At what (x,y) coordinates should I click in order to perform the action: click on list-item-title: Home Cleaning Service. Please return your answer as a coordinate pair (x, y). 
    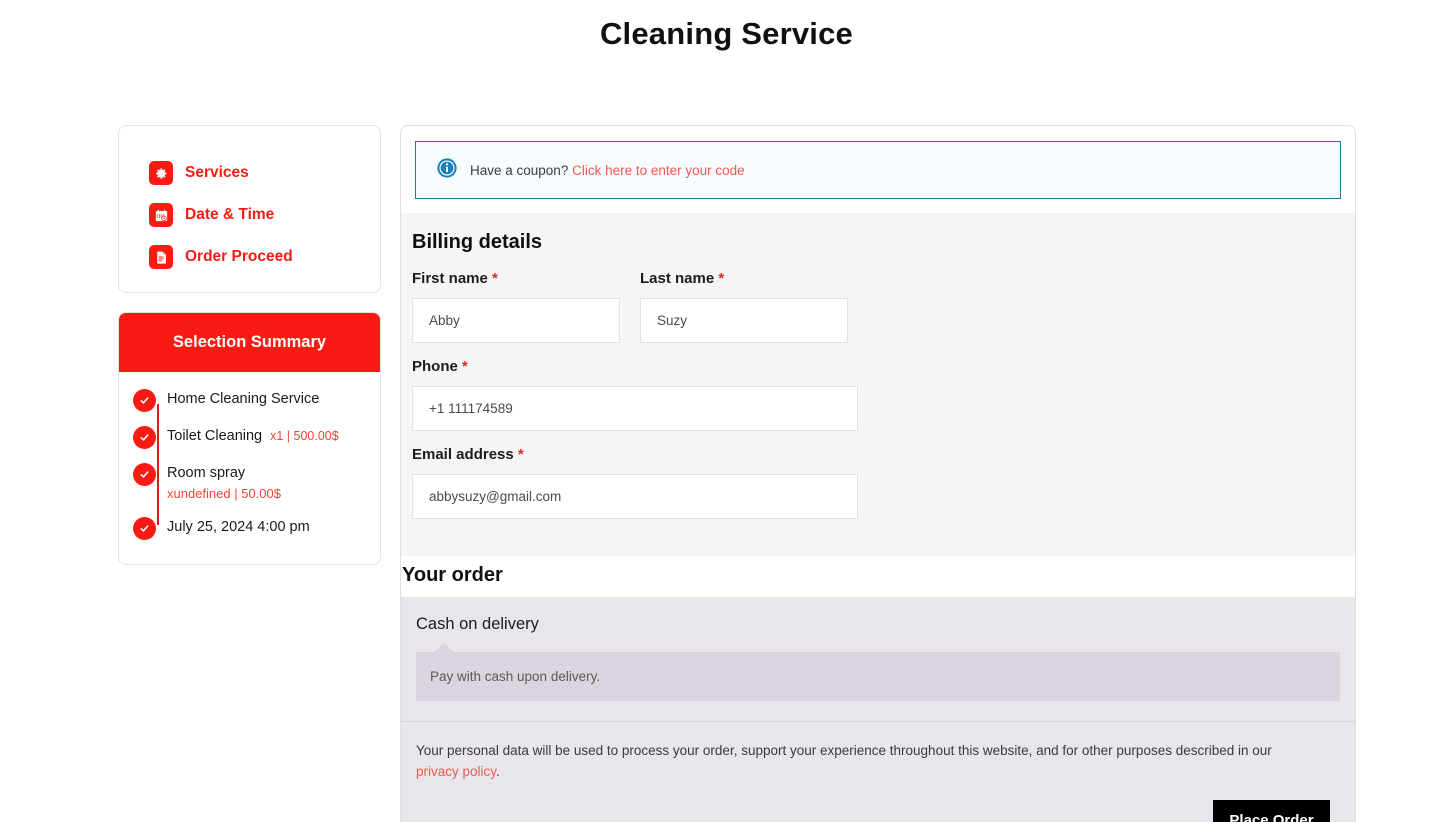
    Looking at the image, I should click on (243, 399).